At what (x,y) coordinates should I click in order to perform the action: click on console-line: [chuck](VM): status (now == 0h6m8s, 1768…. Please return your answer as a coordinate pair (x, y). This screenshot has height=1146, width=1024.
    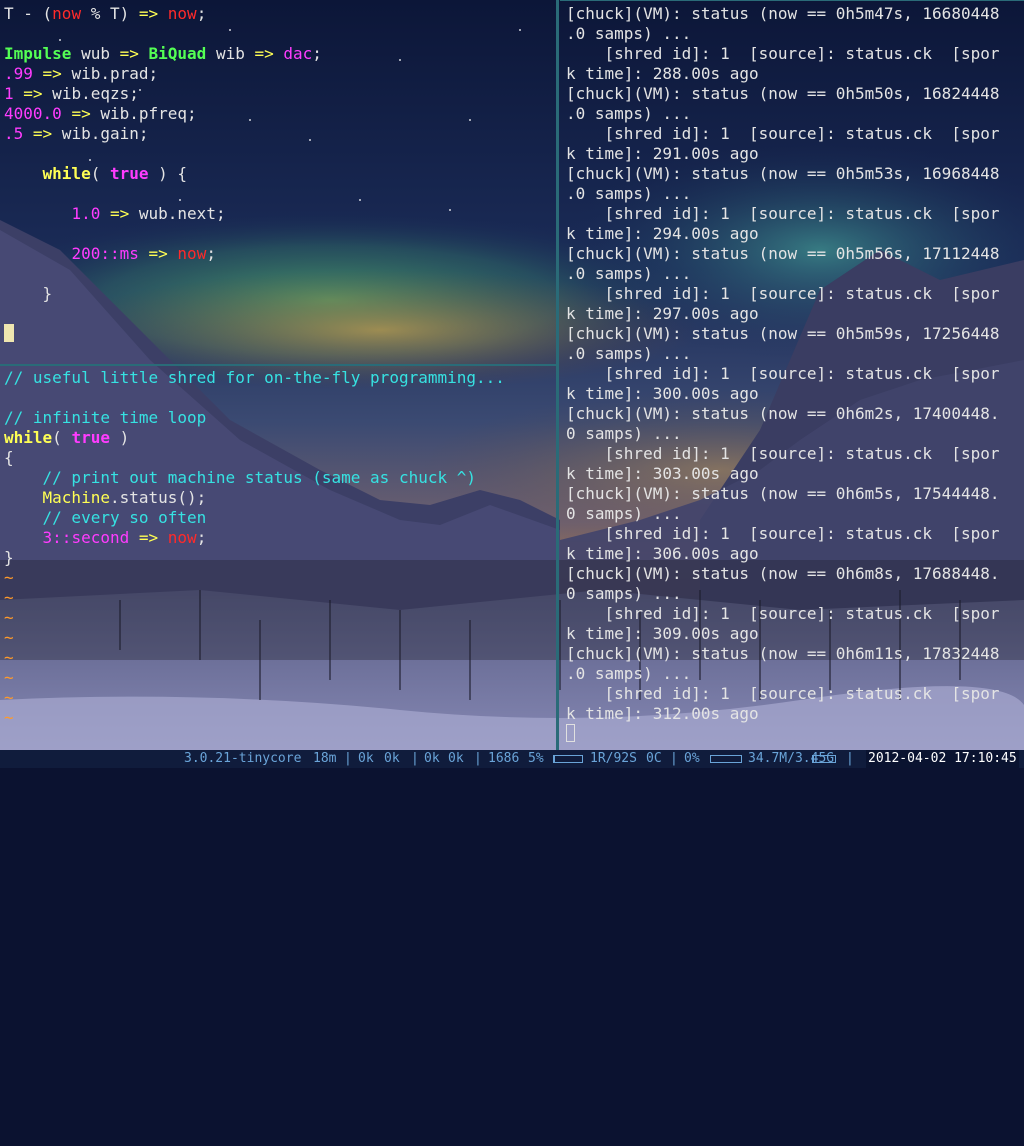
    Looking at the image, I should click on (782, 573).